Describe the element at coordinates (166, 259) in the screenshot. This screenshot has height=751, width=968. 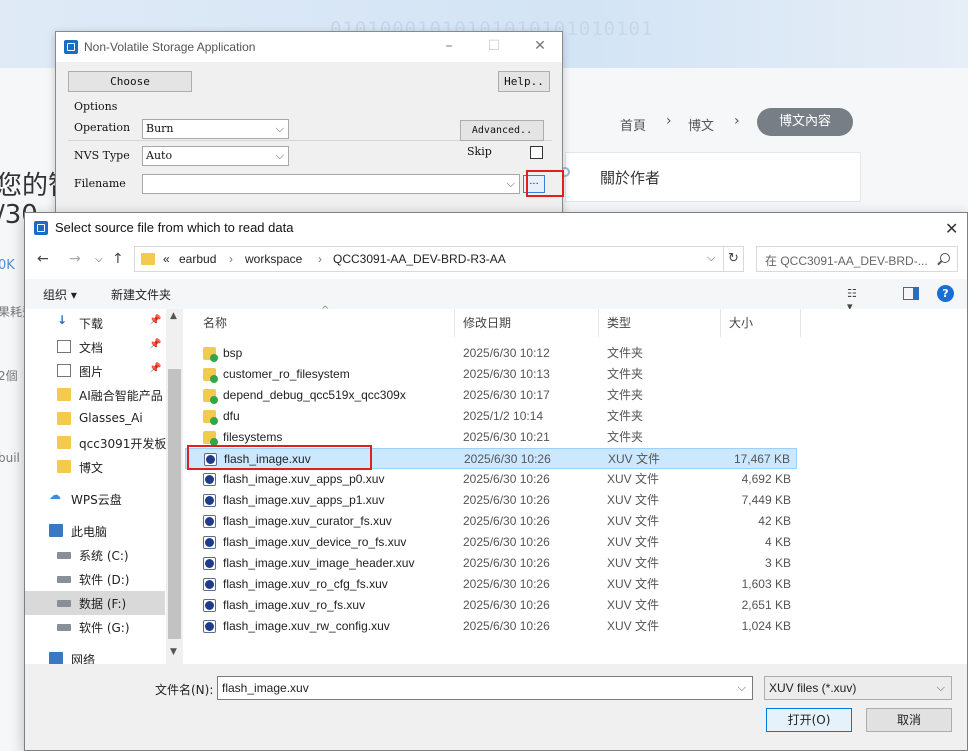
I see `address-overflow: «` at that location.